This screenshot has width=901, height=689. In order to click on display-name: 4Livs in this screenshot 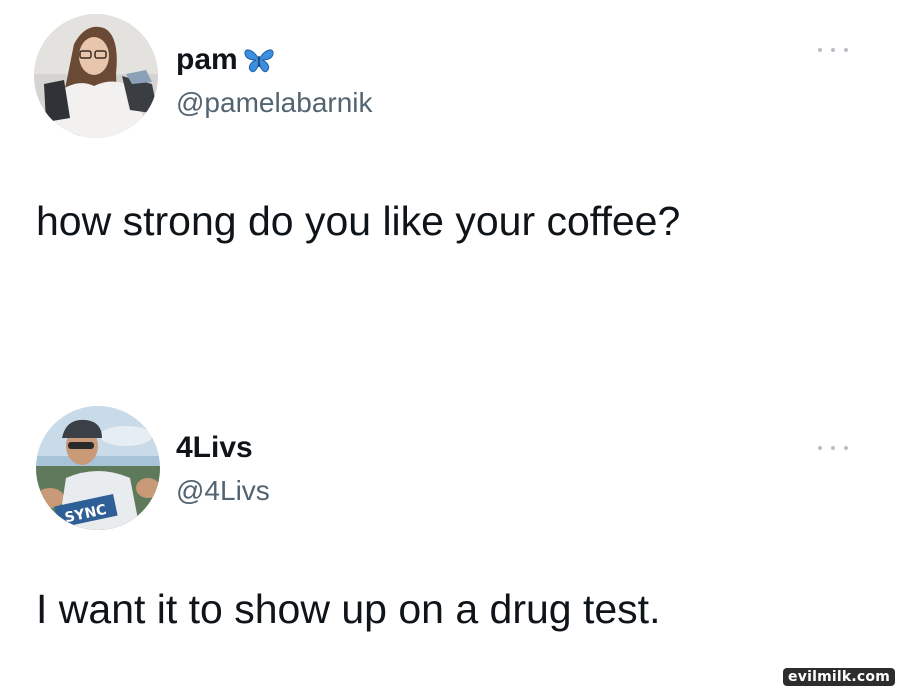, I will do `click(214, 448)`.